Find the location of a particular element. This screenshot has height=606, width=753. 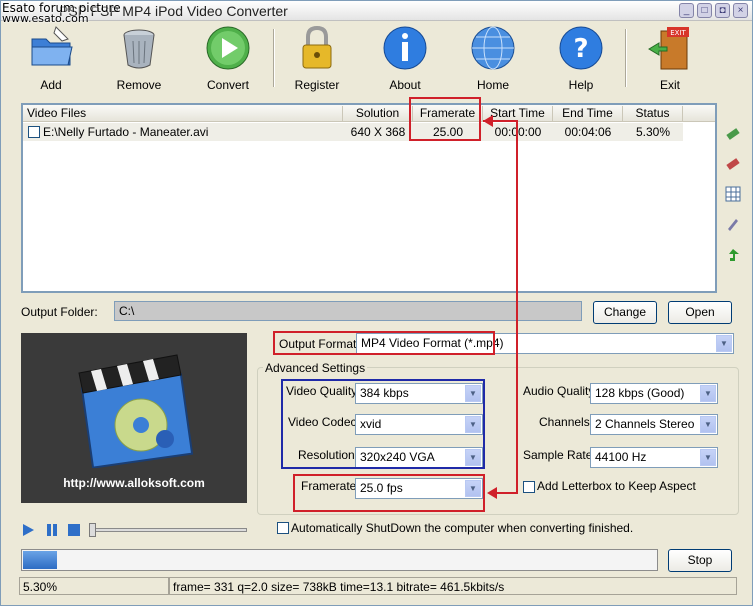

video-preview: http://www.alloksoft.com is located at coordinates (134, 418).